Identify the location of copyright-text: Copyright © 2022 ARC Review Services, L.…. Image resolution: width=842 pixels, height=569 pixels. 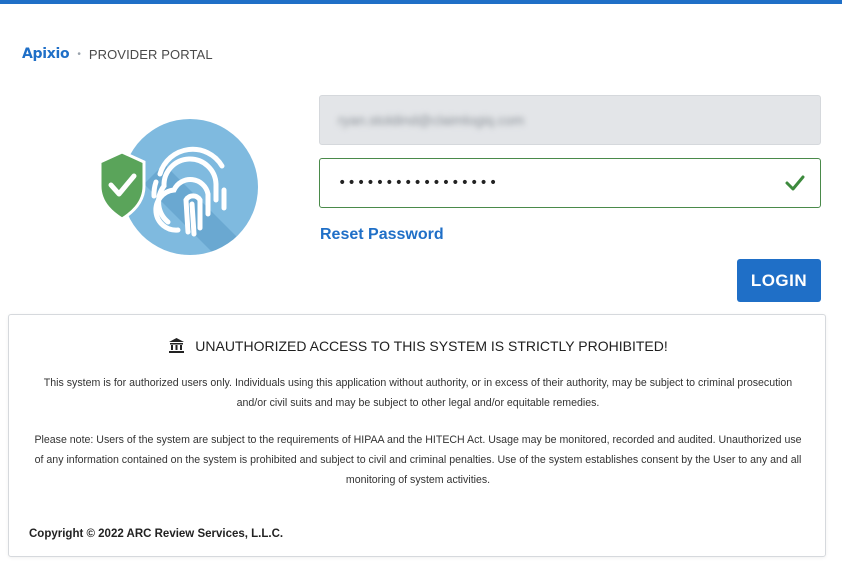
(156, 534).